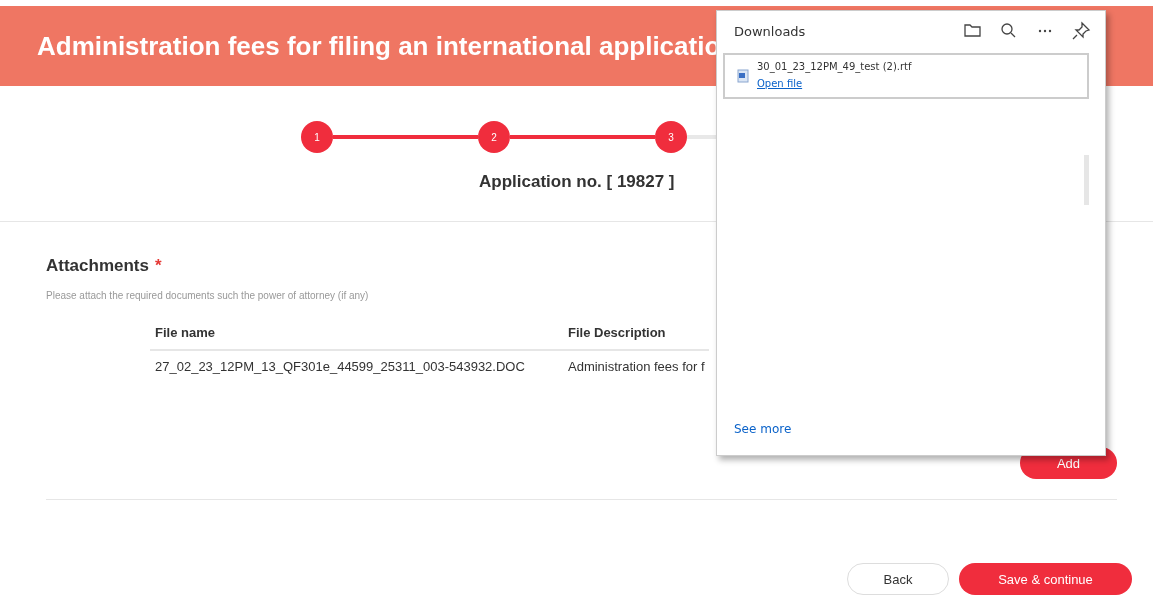 The image size is (1153, 598). I want to click on save-button: Save & continue, so click(1045, 579).